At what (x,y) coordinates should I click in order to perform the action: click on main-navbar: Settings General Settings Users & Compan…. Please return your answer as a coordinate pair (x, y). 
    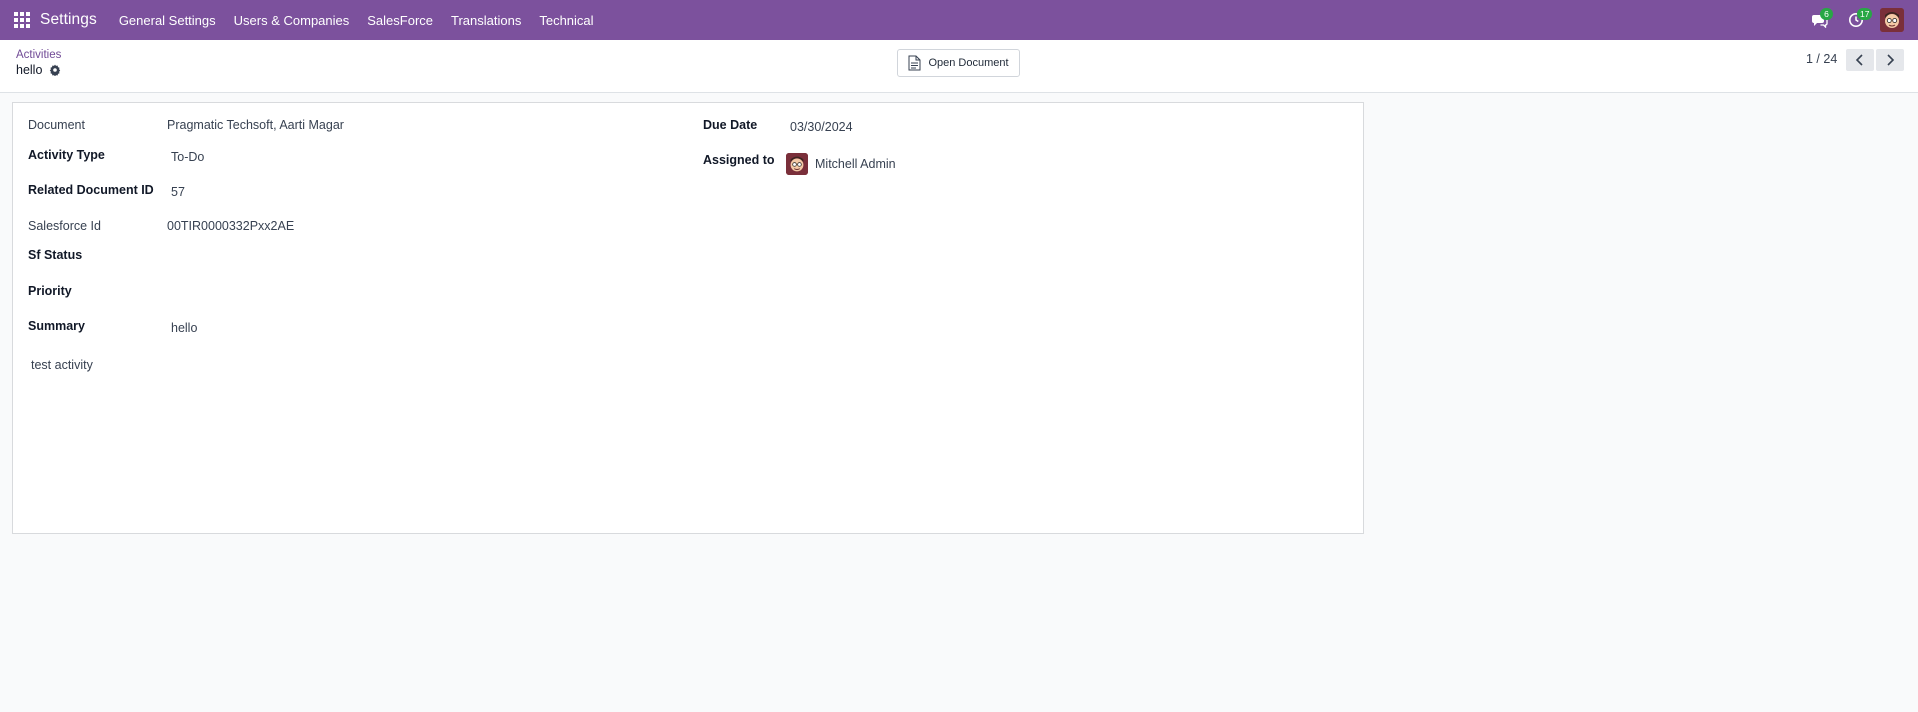
    Looking at the image, I should click on (959, 20).